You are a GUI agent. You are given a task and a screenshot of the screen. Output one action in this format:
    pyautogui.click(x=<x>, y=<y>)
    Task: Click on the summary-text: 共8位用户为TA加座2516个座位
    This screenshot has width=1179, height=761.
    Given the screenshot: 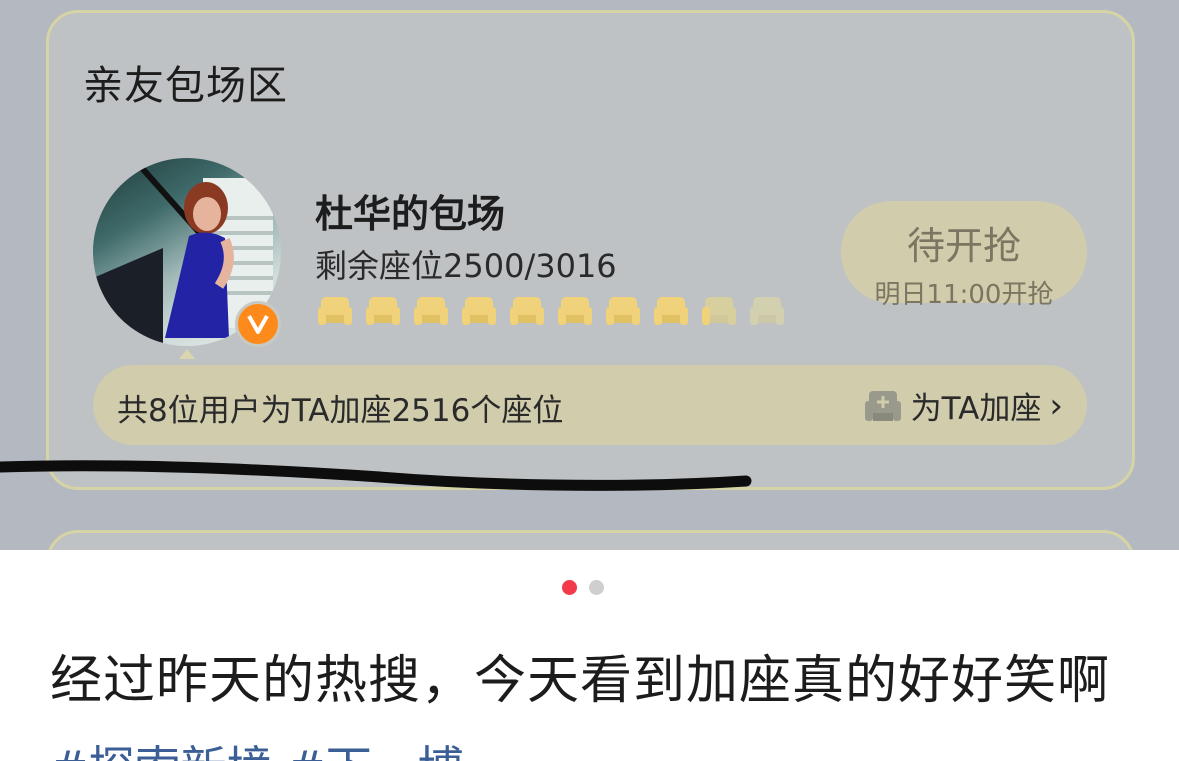 What is the action you would take?
    pyautogui.click(x=340, y=411)
    